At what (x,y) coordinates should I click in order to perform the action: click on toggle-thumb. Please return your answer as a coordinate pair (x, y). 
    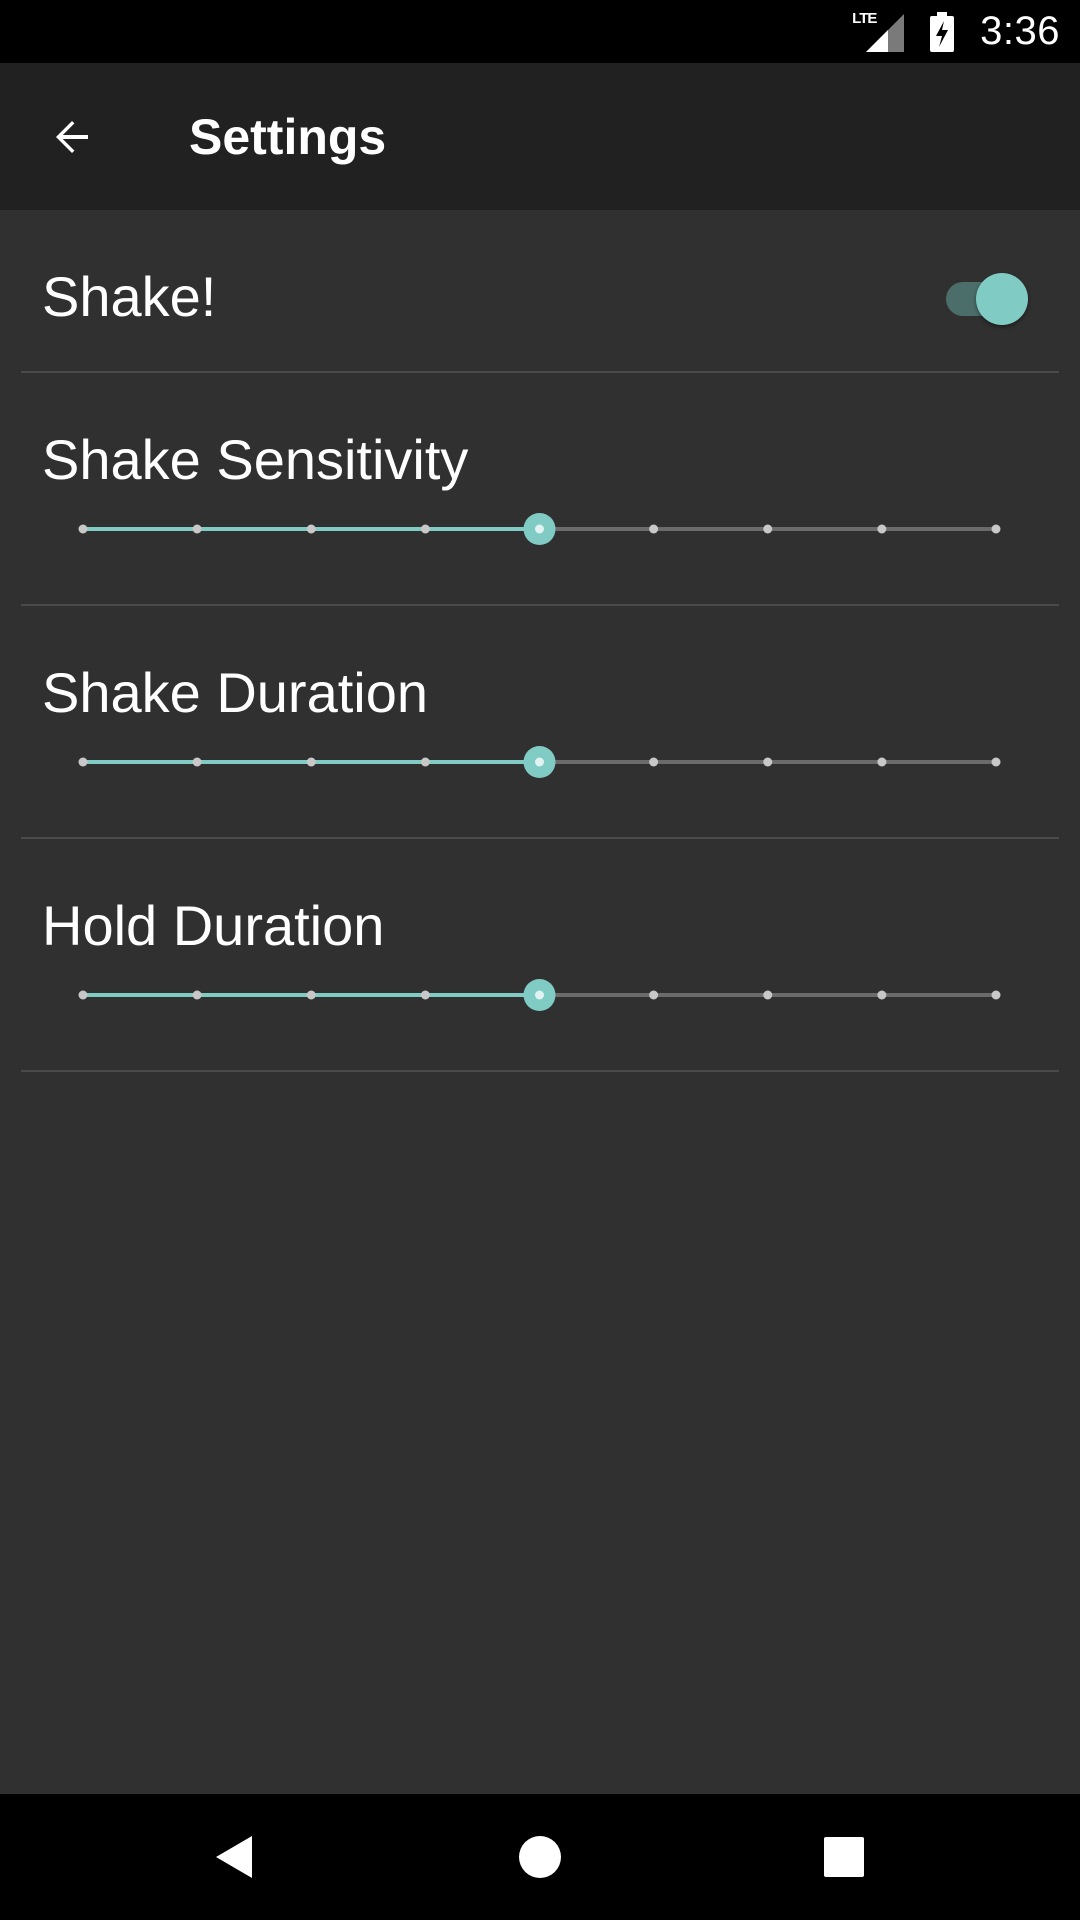
    Looking at the image, I should click on (1002, 299).